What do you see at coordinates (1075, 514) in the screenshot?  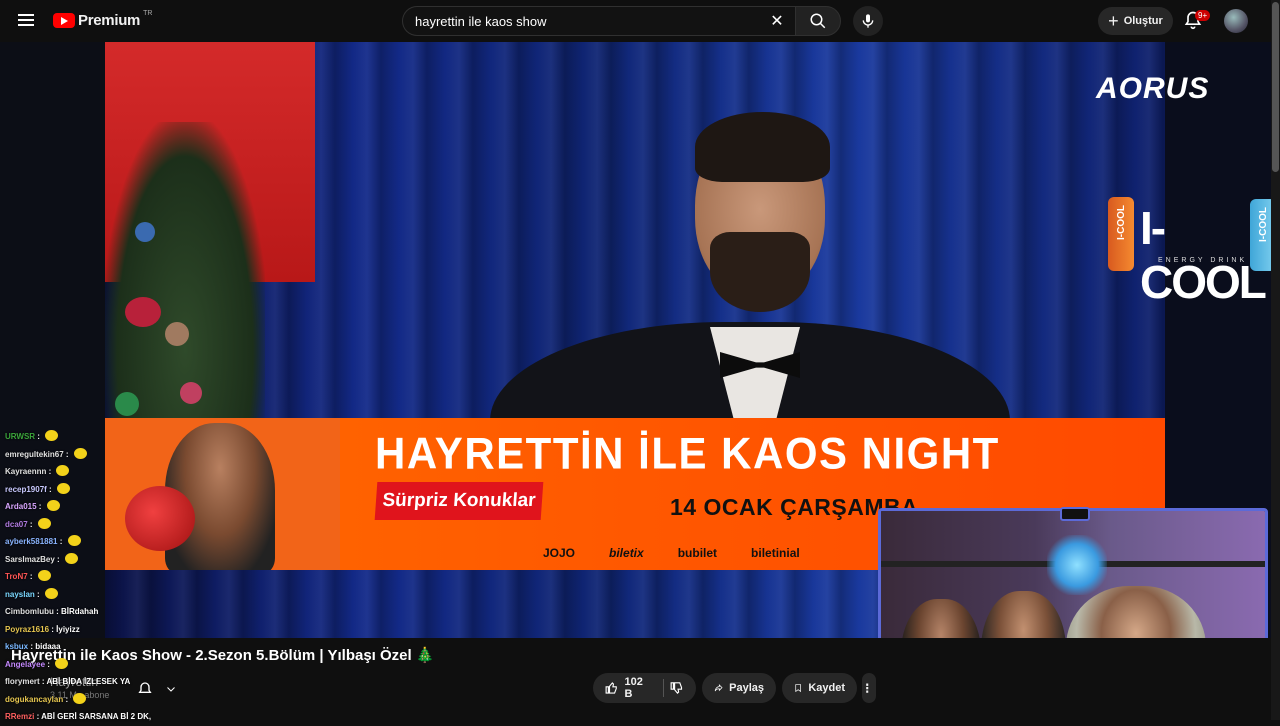 I see `facecam-logo-badge` at bounding box center [1075, 514].